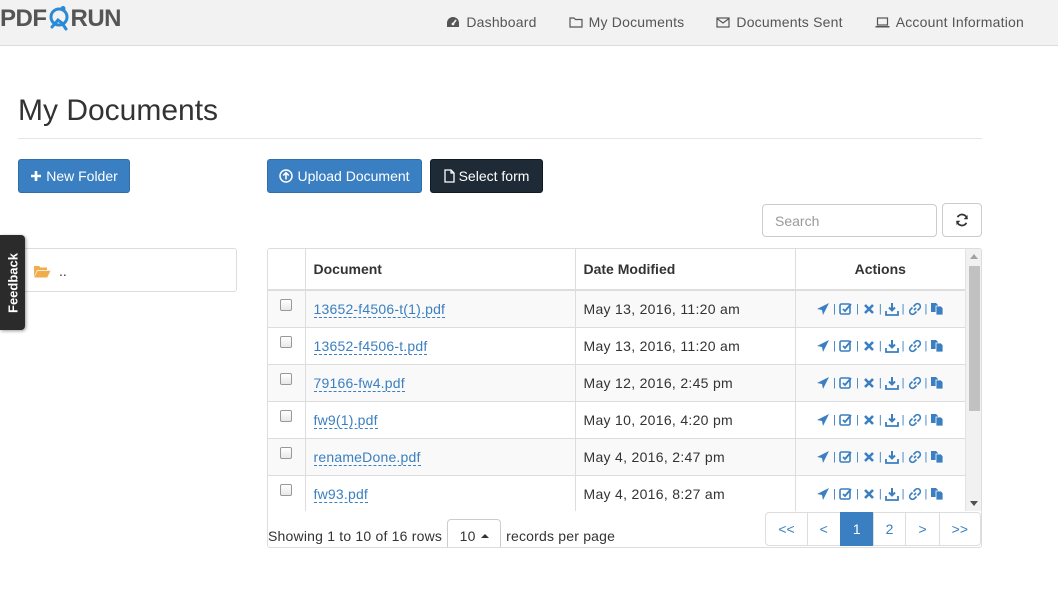 The height and width of the screenshot is (590, 1058). I want to click on document-cell: 79166-fw4.pdf, so click(440, 383).